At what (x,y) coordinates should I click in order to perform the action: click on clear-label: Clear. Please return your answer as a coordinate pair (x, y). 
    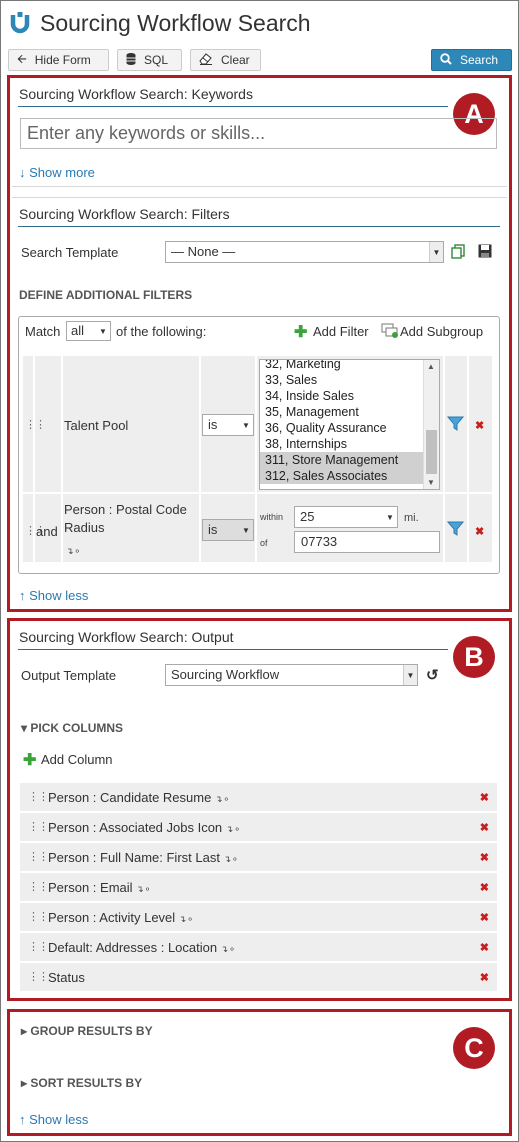
    Looking at the image, I should click on (235, 60).